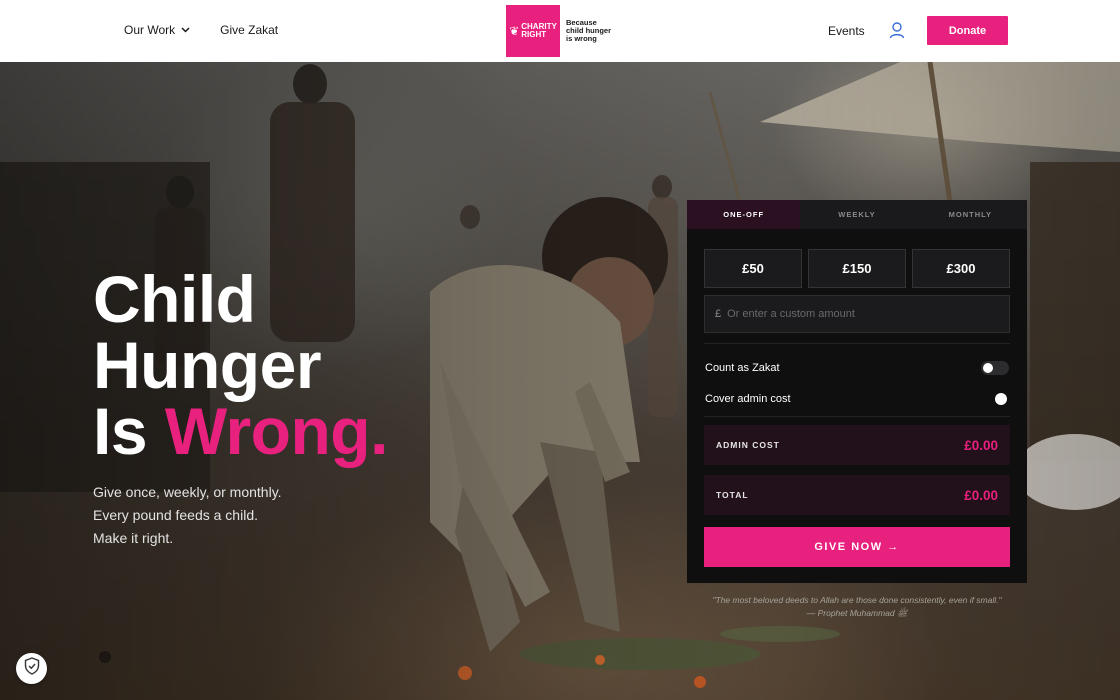  Describe the element at coordinates (581, 38) in the screenshot. I see `logo-tagline-3: is wrong` at that location.